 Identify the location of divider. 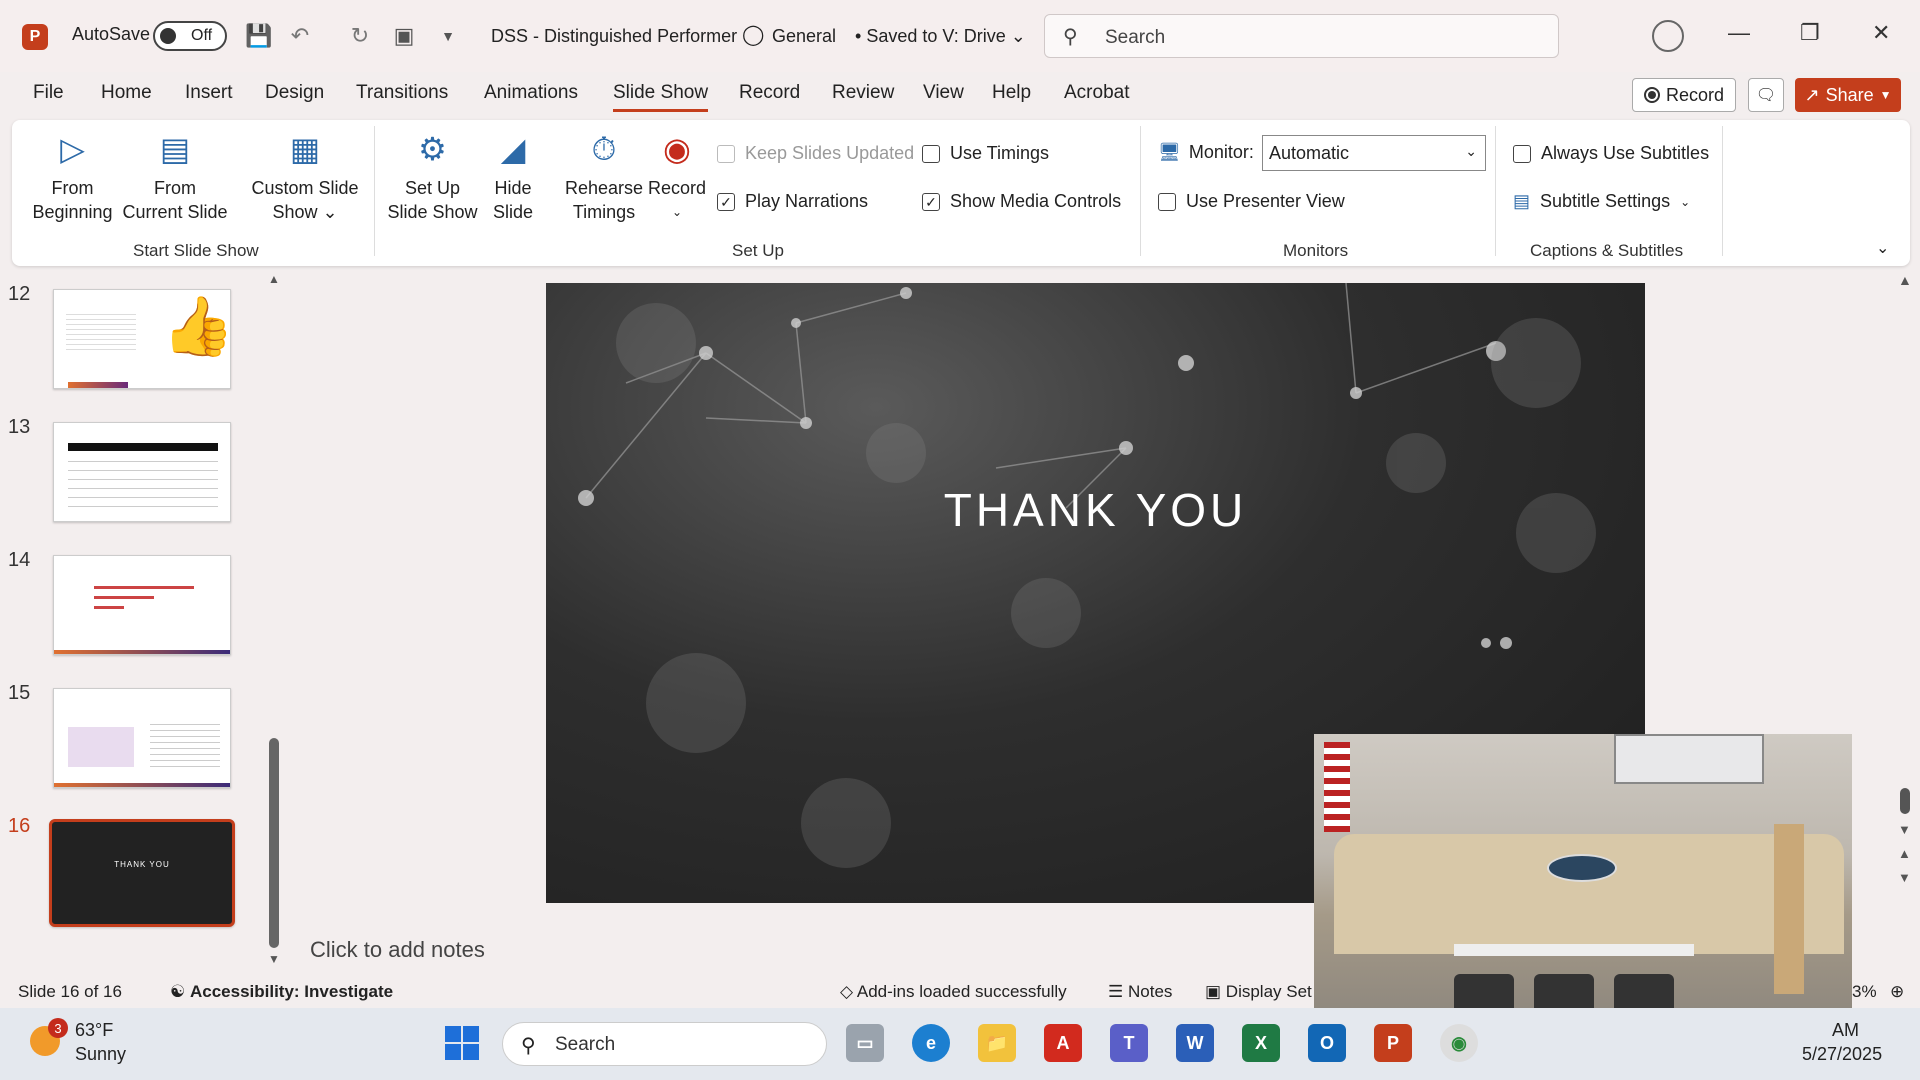
(1495, 191).